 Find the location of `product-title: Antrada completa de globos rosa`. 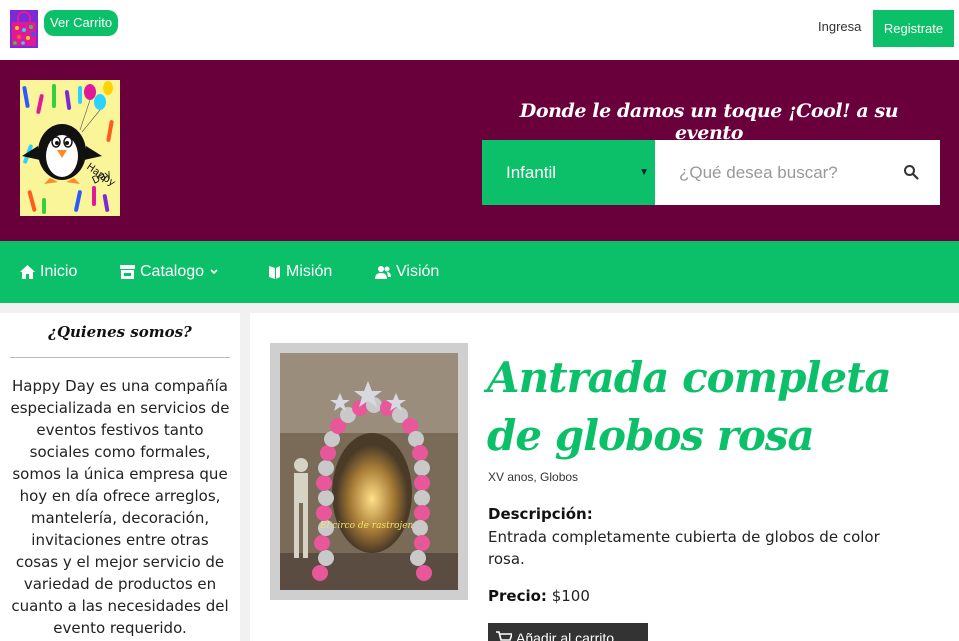

product-title: Antrada completa de globos rosa is located at coordinates (689, 406).